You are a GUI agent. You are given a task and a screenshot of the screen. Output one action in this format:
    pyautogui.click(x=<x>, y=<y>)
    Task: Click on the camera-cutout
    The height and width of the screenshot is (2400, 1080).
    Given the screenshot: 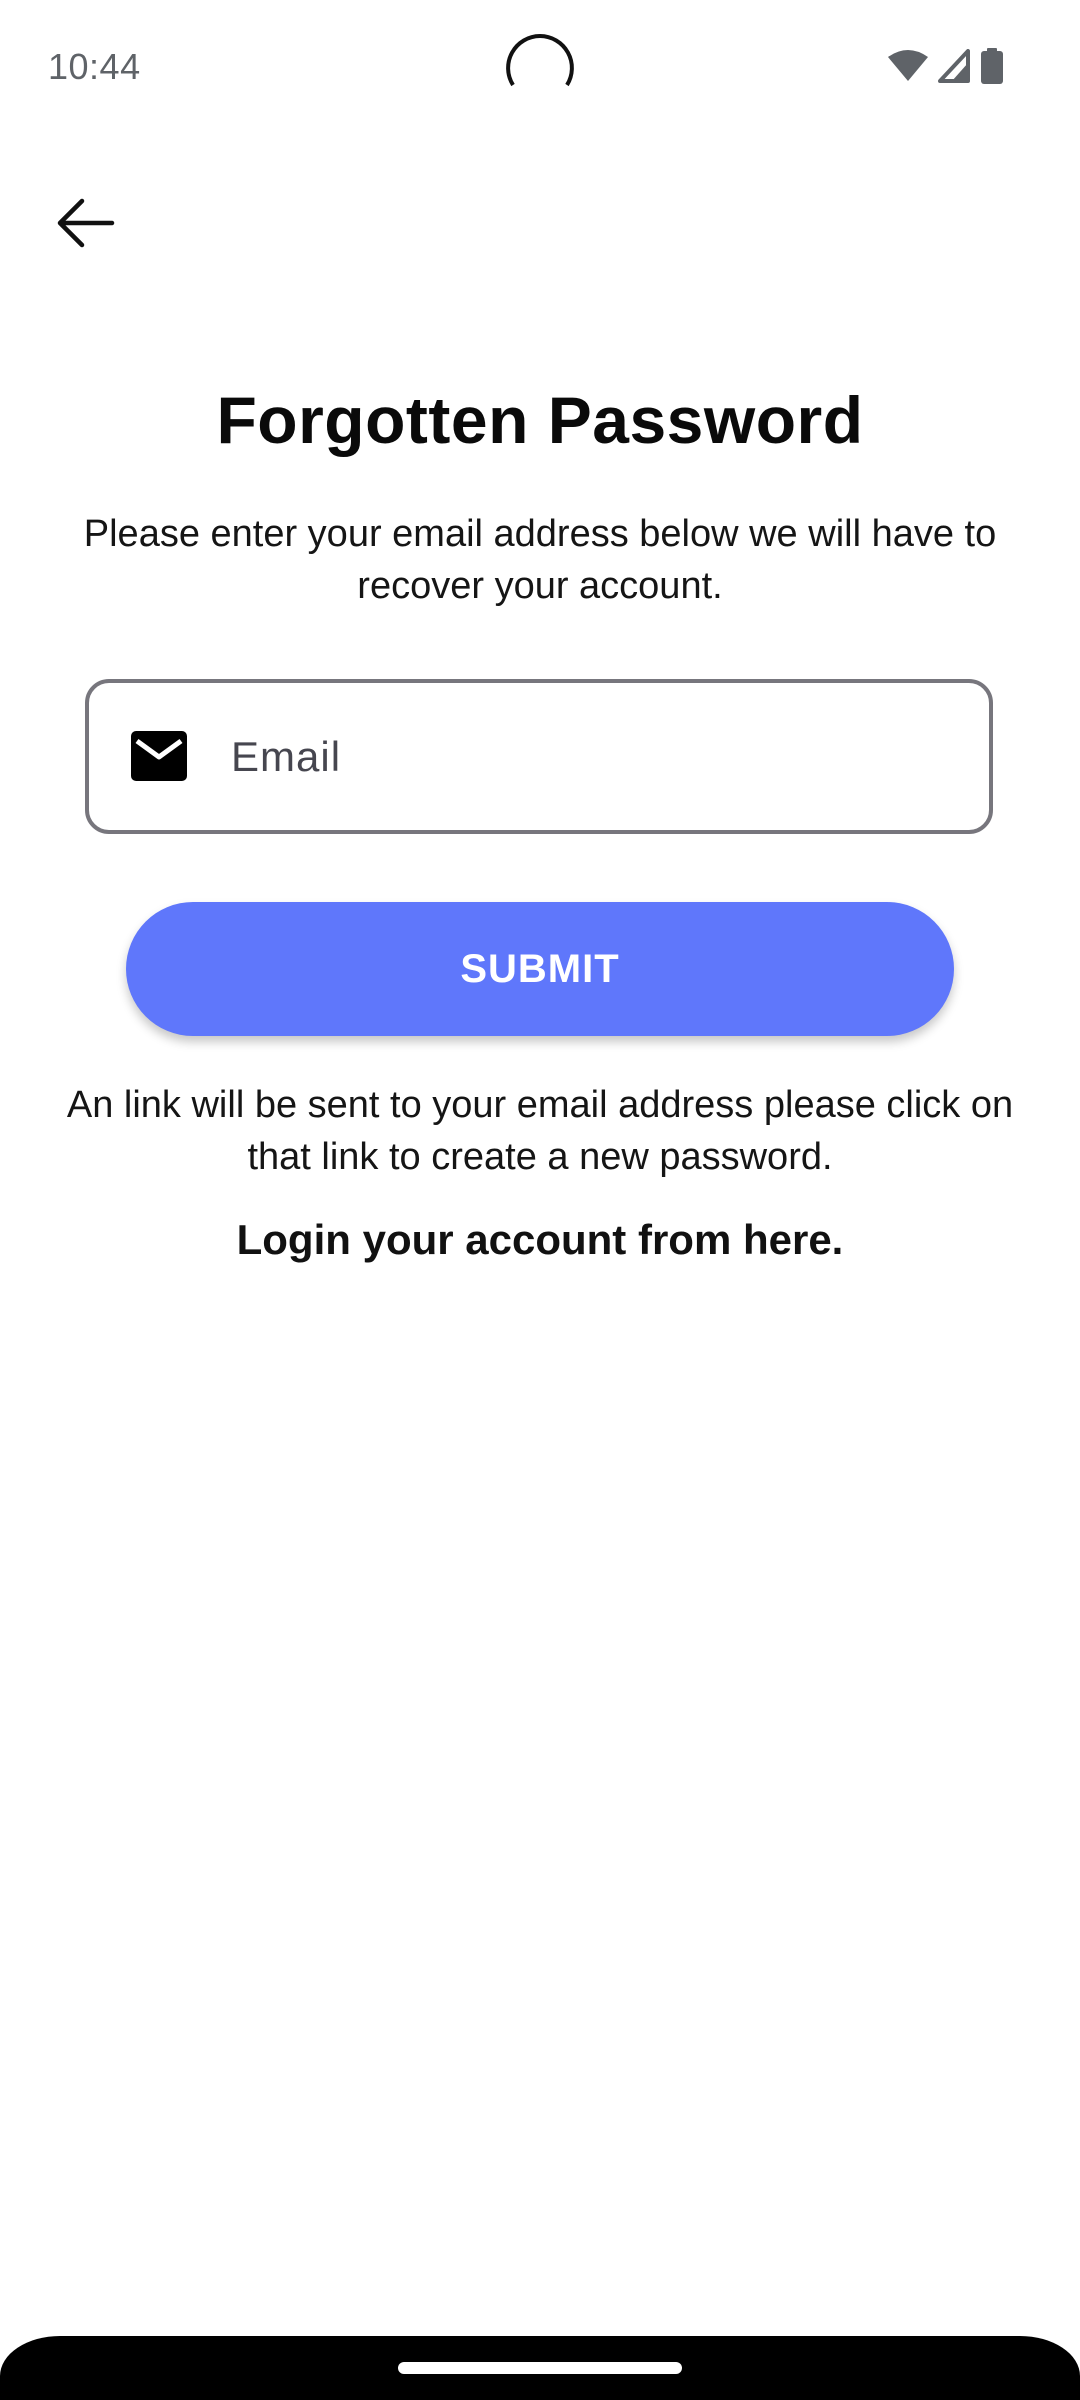 What is the action you would take?
    pyautogui.click(x=540, y=60)
    